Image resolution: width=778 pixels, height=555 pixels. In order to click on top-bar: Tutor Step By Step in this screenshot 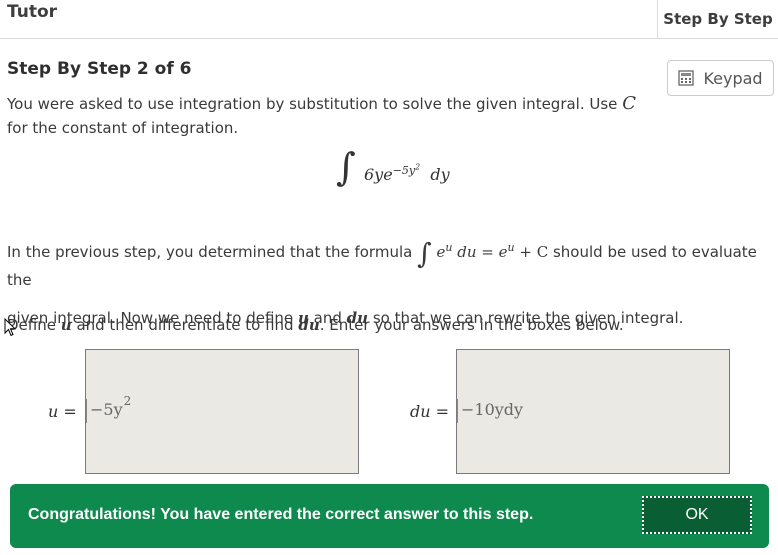, I will do `click(389, 19)`.